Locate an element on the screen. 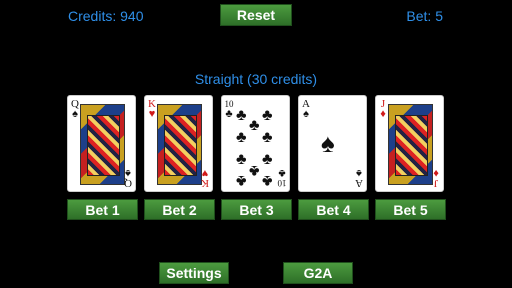 This screenshot has width=512, height=288. g2a-button: G2A is located at coordinates (318, 273).